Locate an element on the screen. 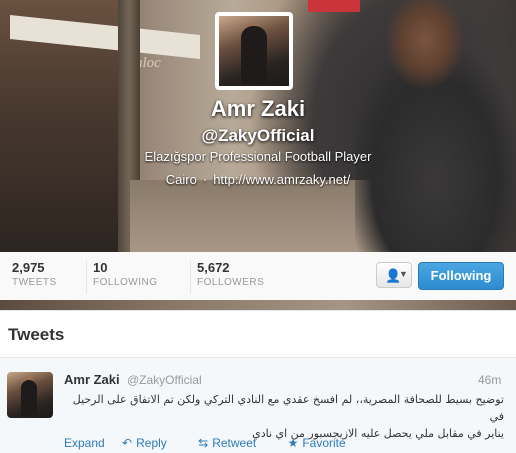 This screenshot has height=453, width=516. profile-bio: Elazığspor Professional Football Player is located at coordinates (258, 156).